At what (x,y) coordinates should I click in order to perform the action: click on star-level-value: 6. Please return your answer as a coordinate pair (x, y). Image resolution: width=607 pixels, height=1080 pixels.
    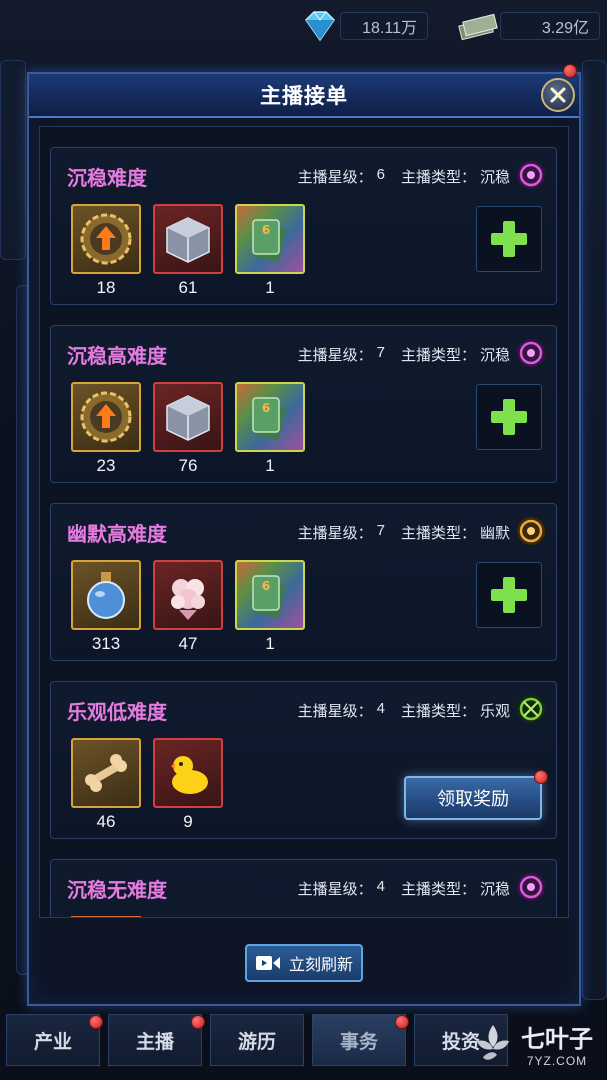
    Looking at the image, I should click on (380, 174).